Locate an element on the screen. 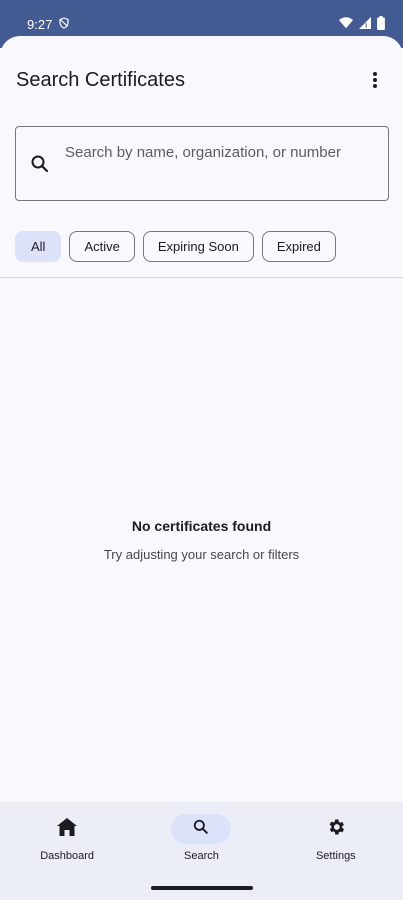  search-field is located at coordinates (202, 163).